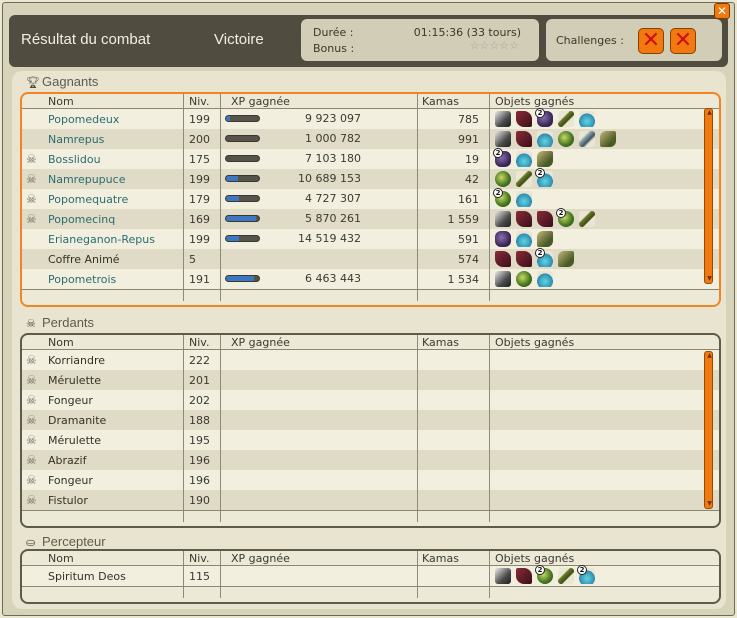 The height and width of the screenshot is (618, 737). What do you see at coordinates (370, 139) in the screenshot?
I see `table-row: Namrepus 200 1 000 782 991` at bounding box center [370, 139].